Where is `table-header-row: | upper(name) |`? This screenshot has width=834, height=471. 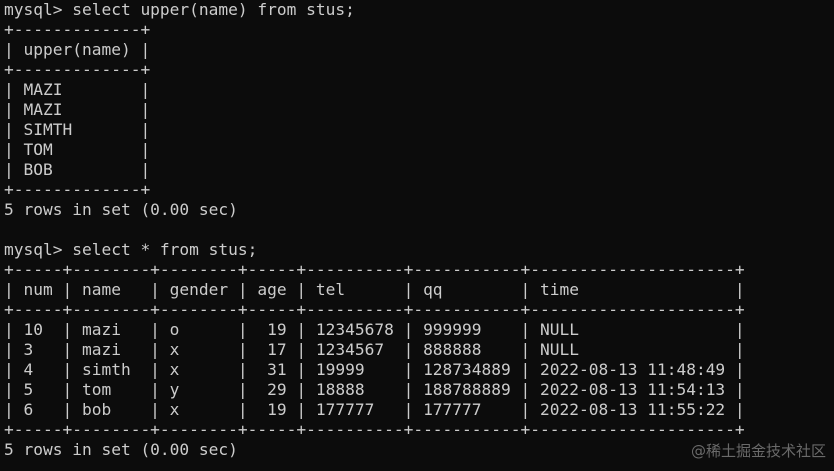
table-header-row: | upper(name) | is located at coordinates (77, 49).